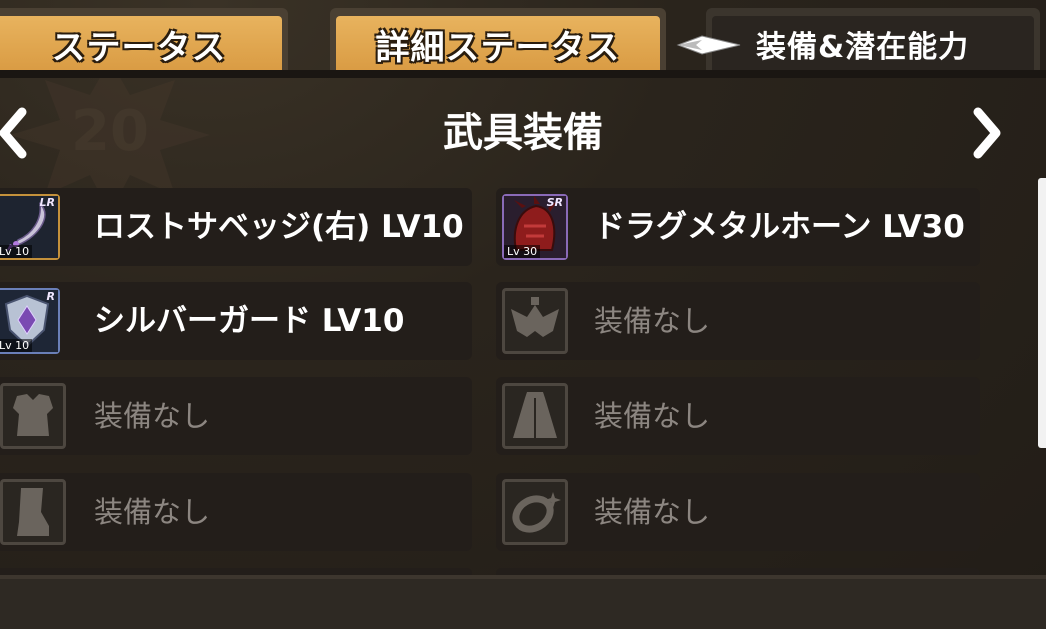  What do you see at coordinates (738, 321) in the screenshot?
I see `equip-slot-accessory-face: 装備なし` at bounding box center [738, 321].